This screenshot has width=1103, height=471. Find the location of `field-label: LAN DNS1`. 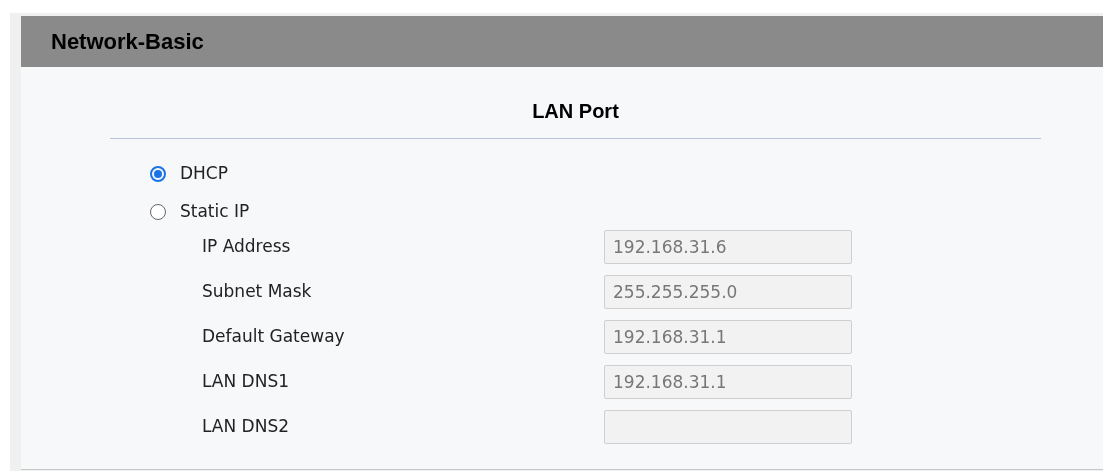

field-label: LAN DNS1 is located at coordinates (246, 382).